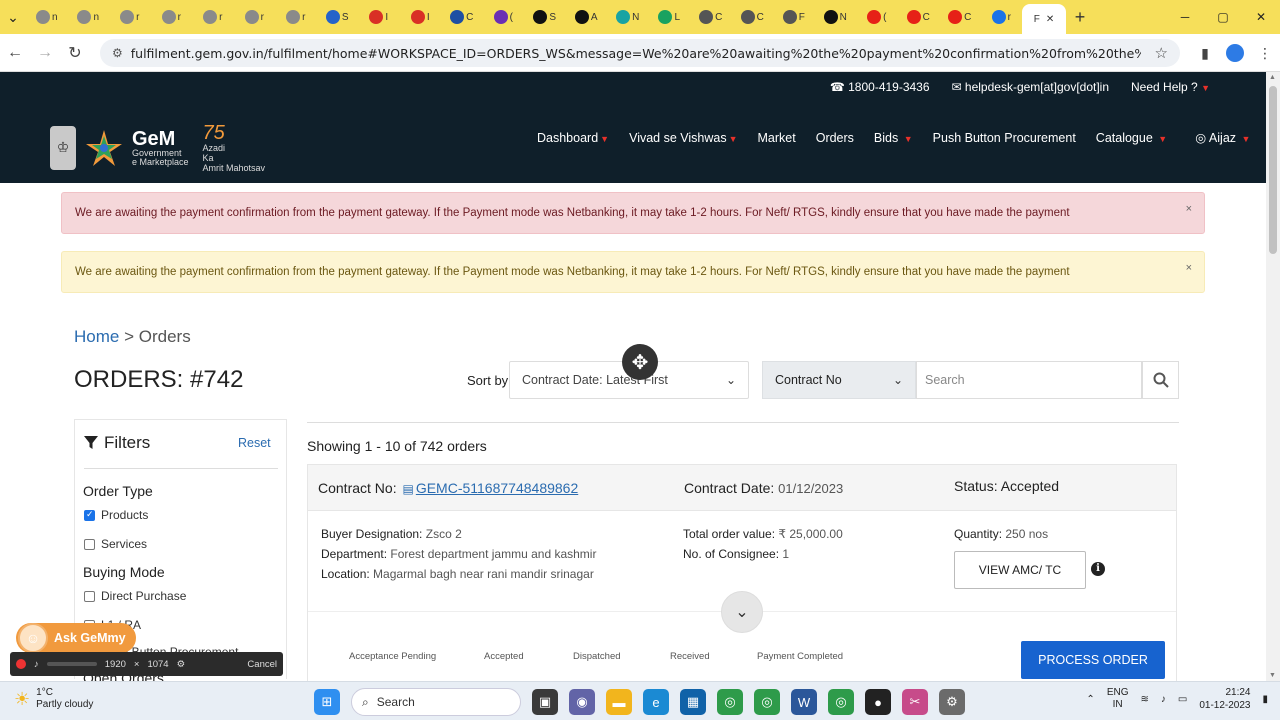 This screenshot has height=720, width=1280. I want to click on process-order-button: PROCESS ORDER, so click(1093, 660).